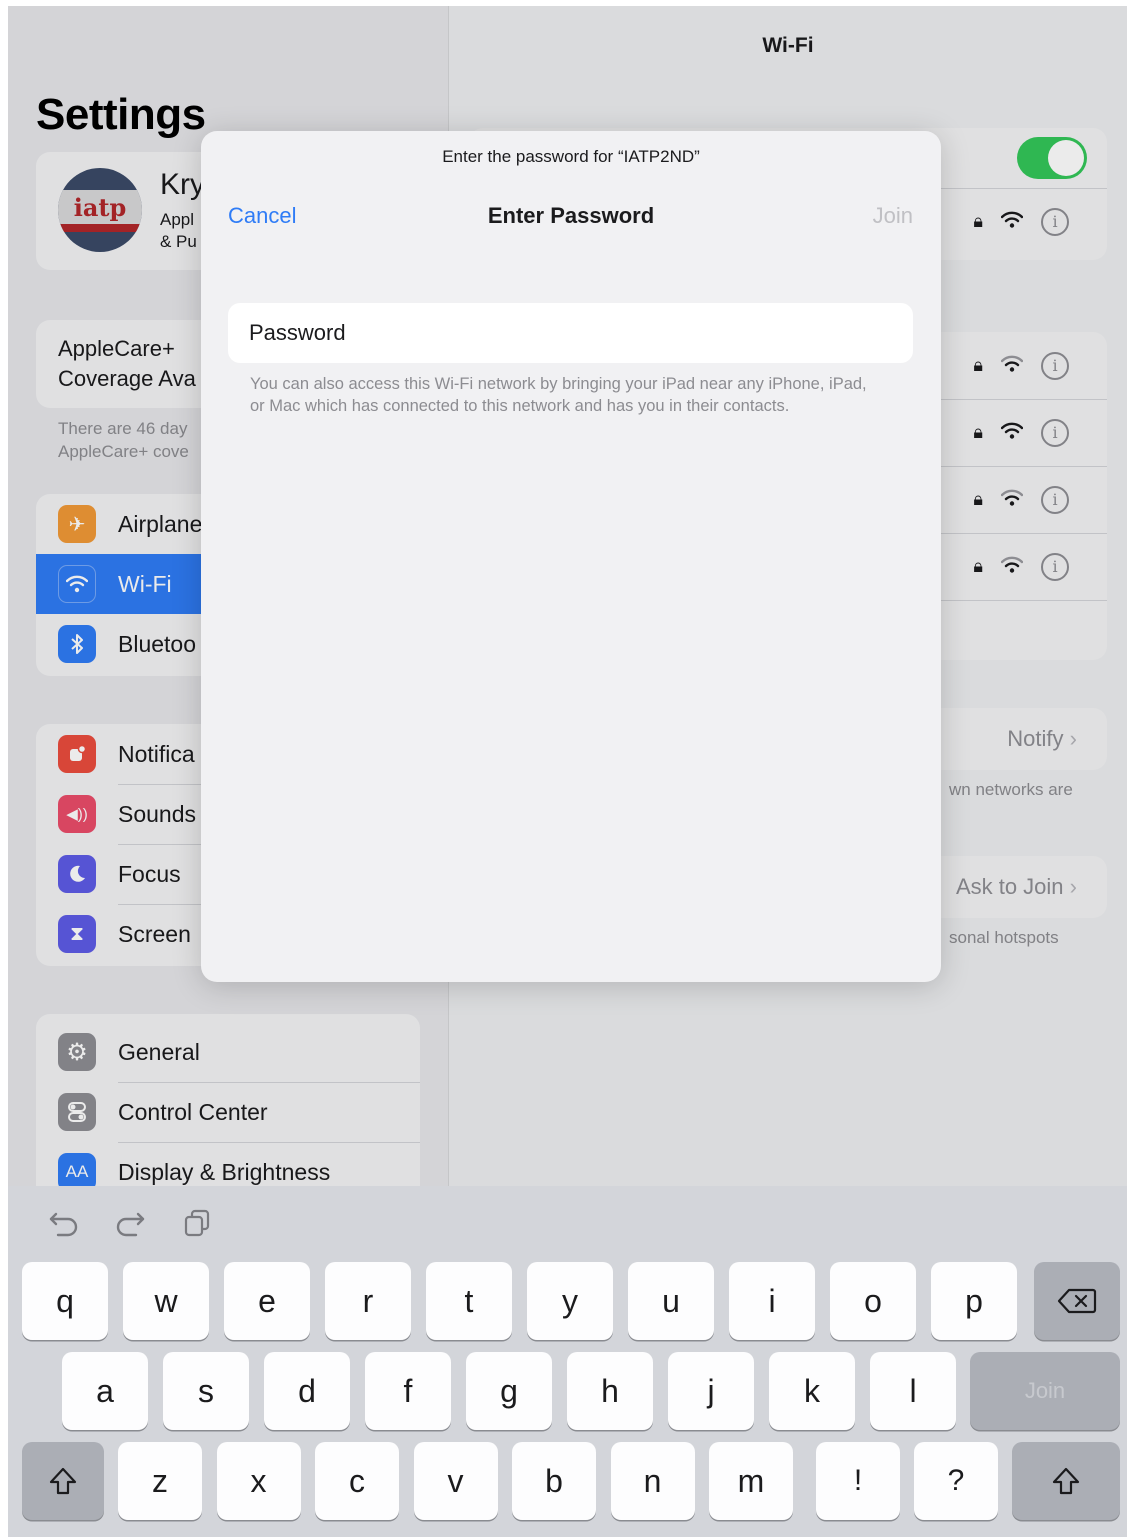  I want to click on keyboard-join-key: Join, so click(1045, 1391).